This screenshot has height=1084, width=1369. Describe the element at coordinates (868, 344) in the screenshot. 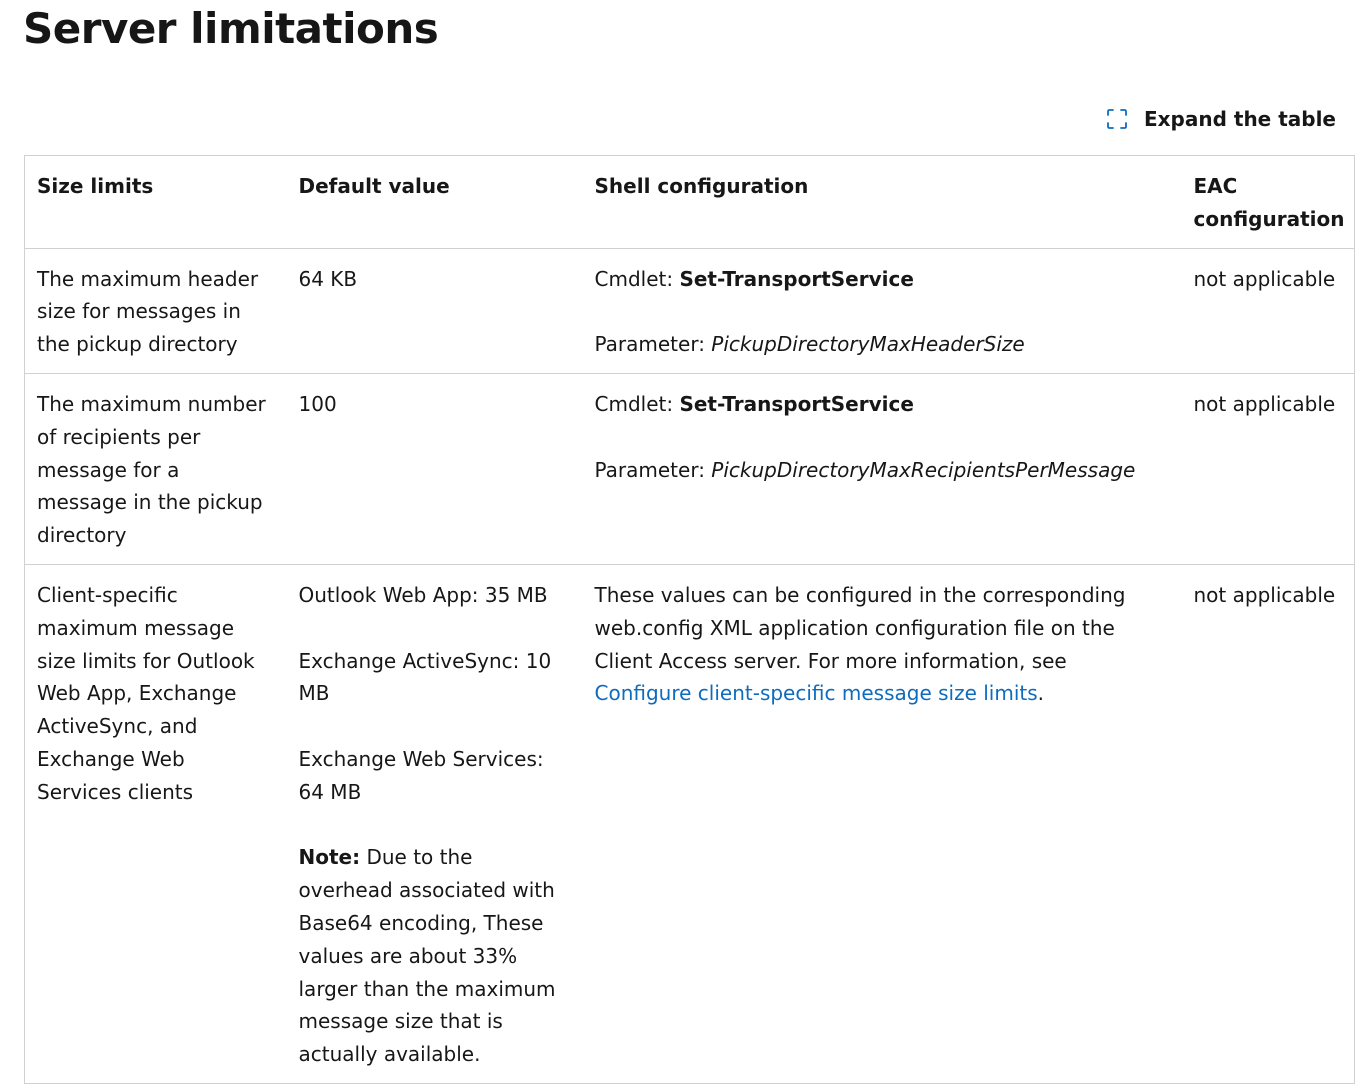

I see `parameter-name: PickupDirectoryMaxHeaderSize` at that location.